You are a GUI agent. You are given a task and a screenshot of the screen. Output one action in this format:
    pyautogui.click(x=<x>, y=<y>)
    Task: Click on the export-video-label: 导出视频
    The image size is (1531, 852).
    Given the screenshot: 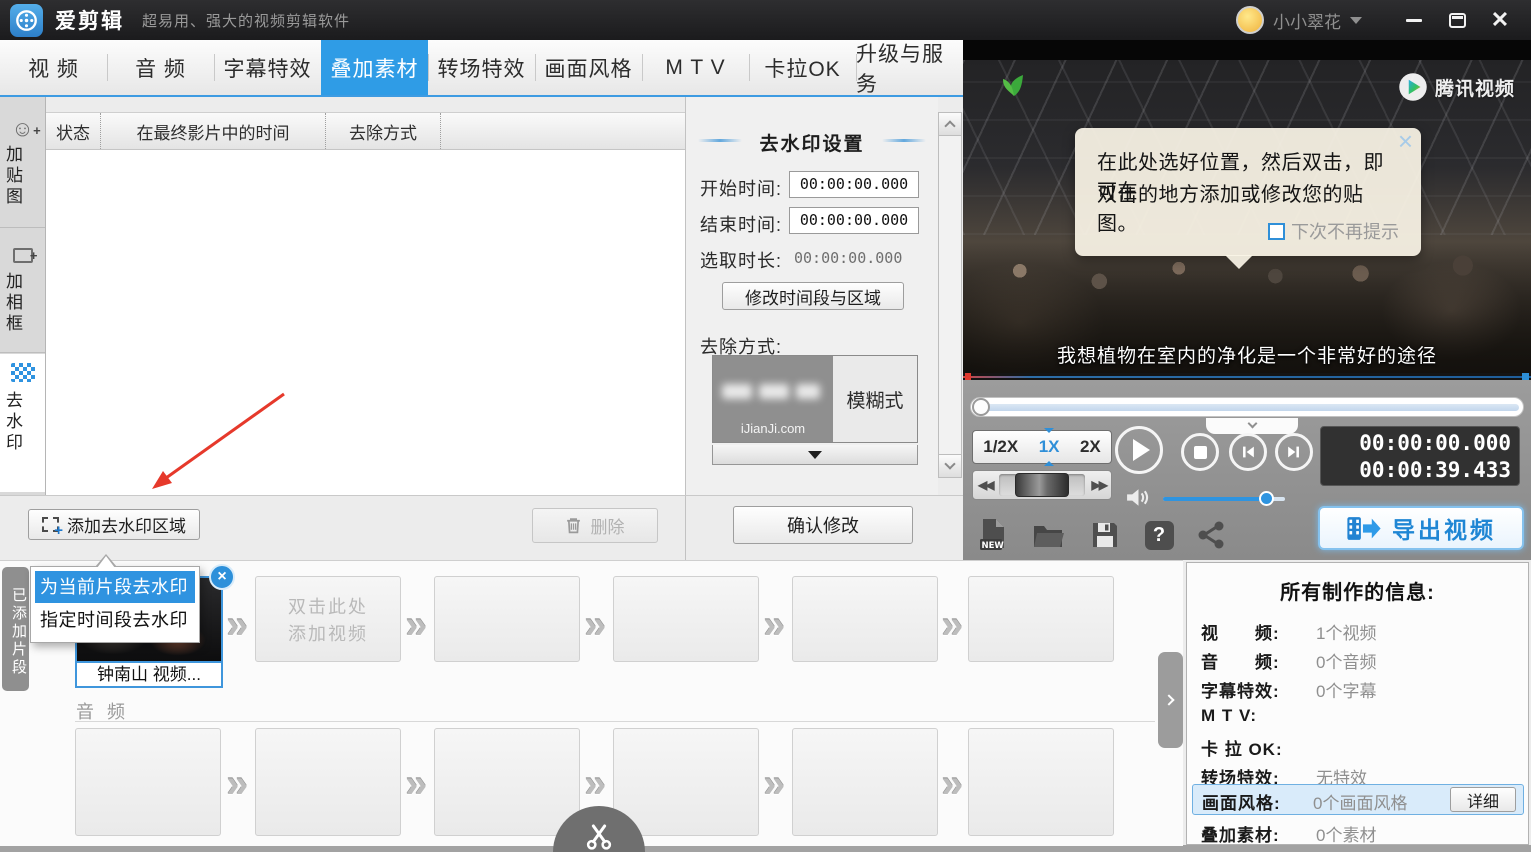 What is the action you would take?
    pyautogui.click(x=1444, y=530)
    